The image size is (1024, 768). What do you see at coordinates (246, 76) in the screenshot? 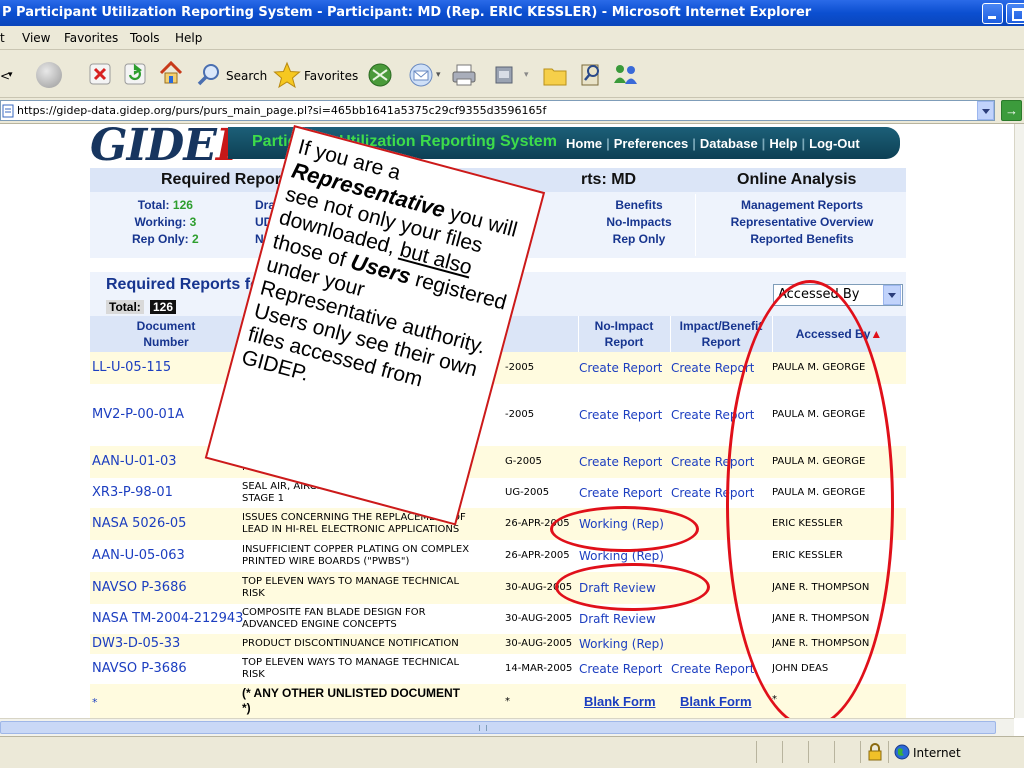
I see `search-label: Search` at bounding box center [246, 76].